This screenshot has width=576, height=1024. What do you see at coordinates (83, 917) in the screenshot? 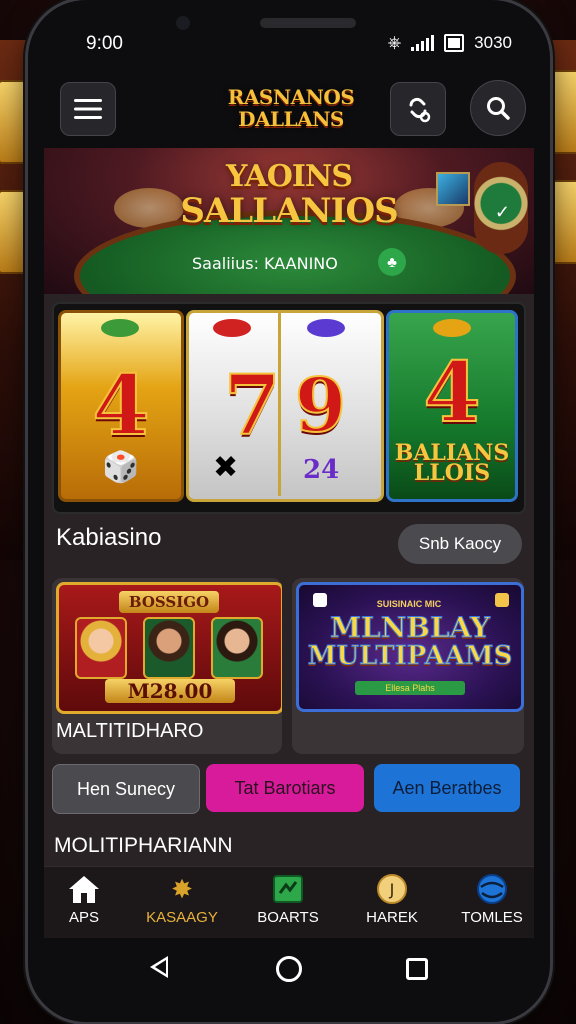
I see `tab-label: APS` at bounding box center [83, 917].